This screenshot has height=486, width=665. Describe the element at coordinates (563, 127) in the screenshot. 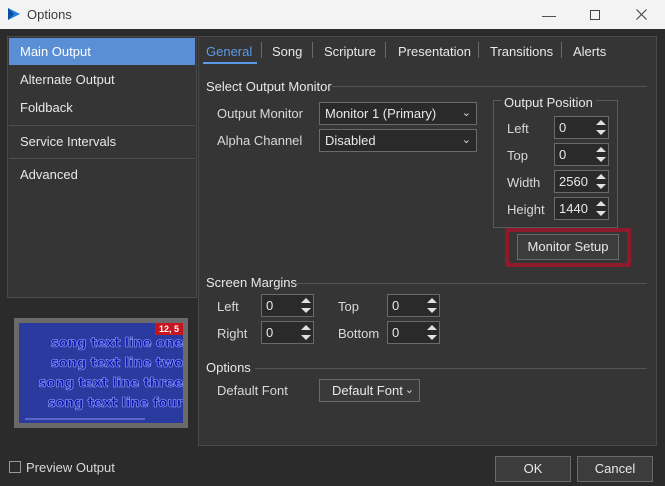

I see `position-left-value: 0` at that location.